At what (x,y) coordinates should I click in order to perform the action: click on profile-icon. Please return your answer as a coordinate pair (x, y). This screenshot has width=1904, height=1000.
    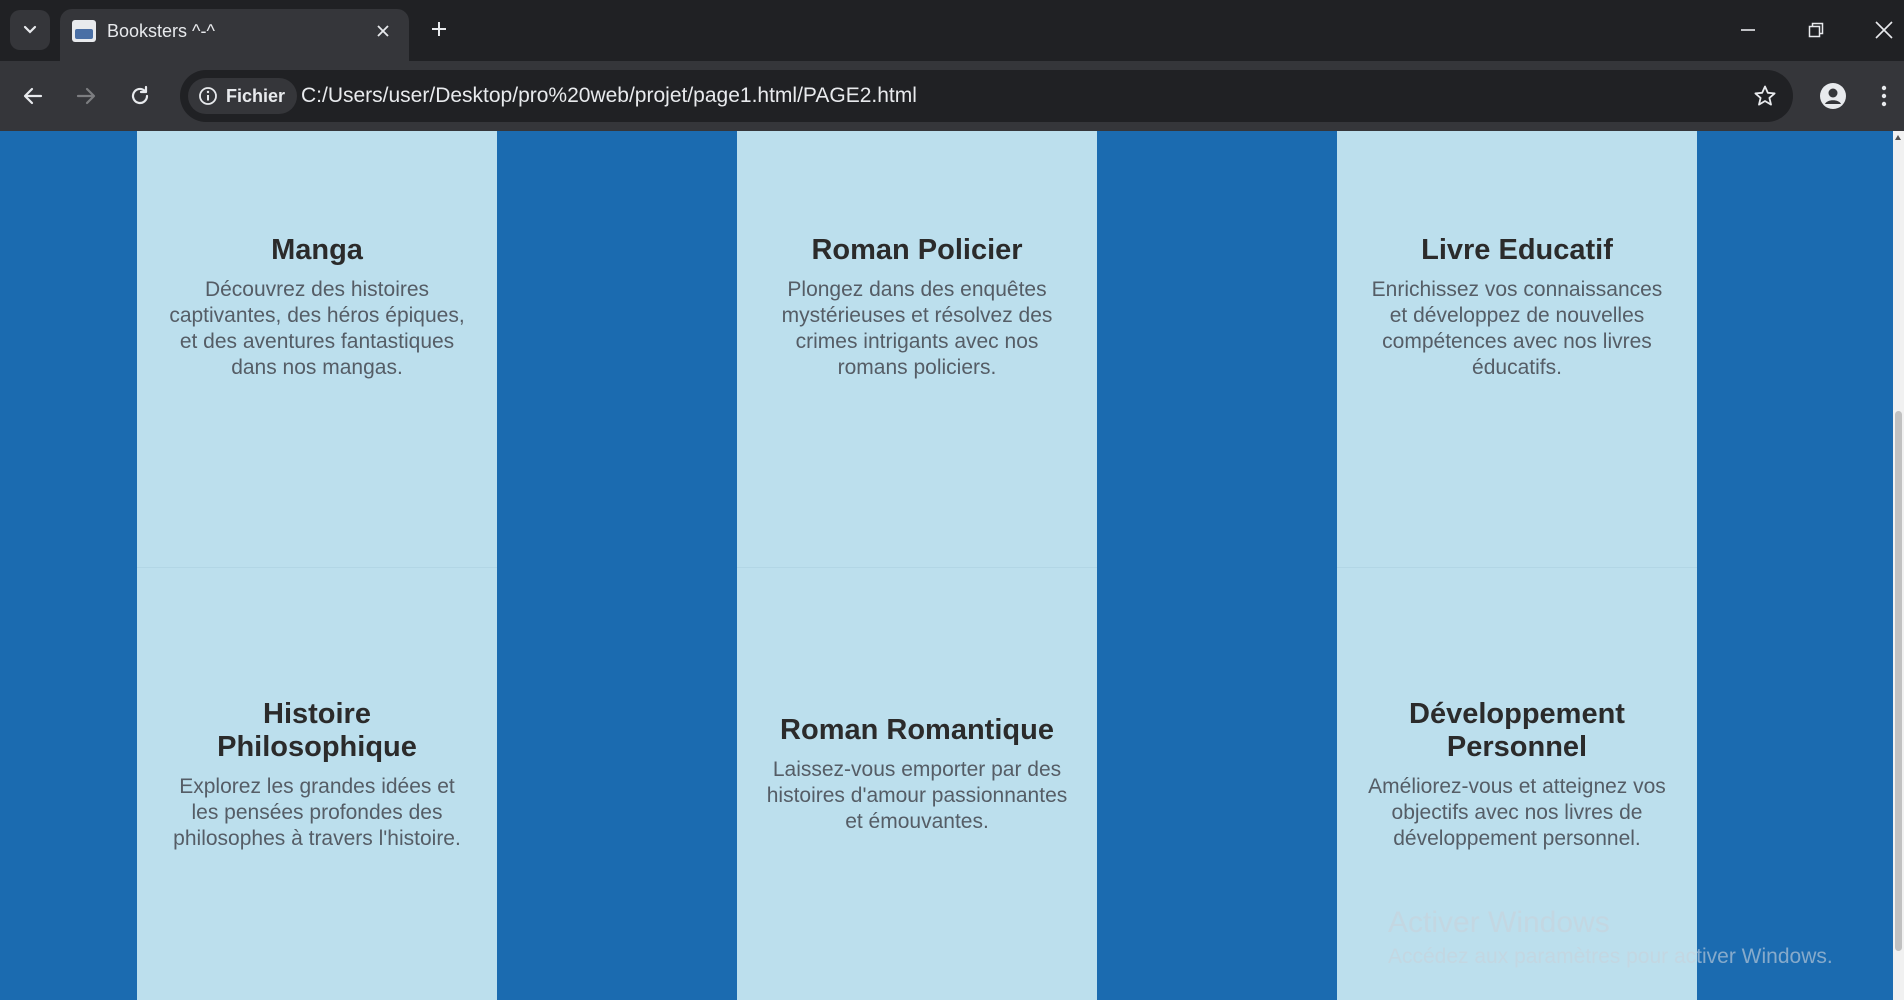
    Looking at the image, I should click on (1833, 96).